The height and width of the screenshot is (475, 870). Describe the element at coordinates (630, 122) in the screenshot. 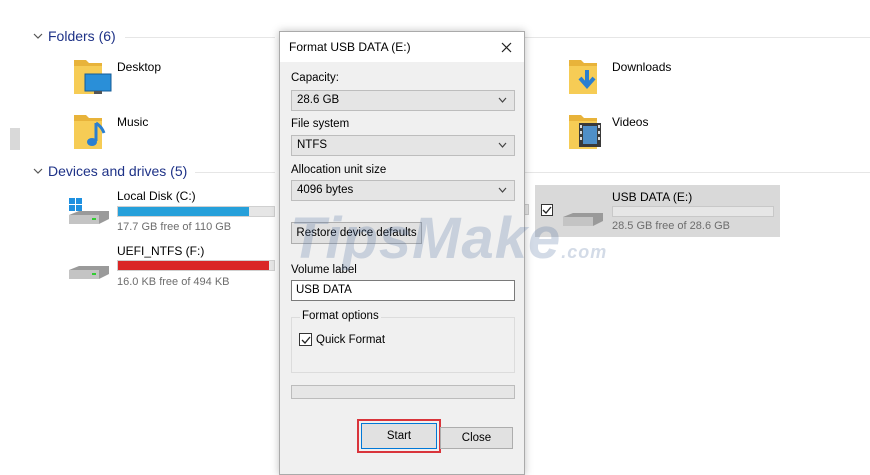

I see `folder-label: Videos` at that location.